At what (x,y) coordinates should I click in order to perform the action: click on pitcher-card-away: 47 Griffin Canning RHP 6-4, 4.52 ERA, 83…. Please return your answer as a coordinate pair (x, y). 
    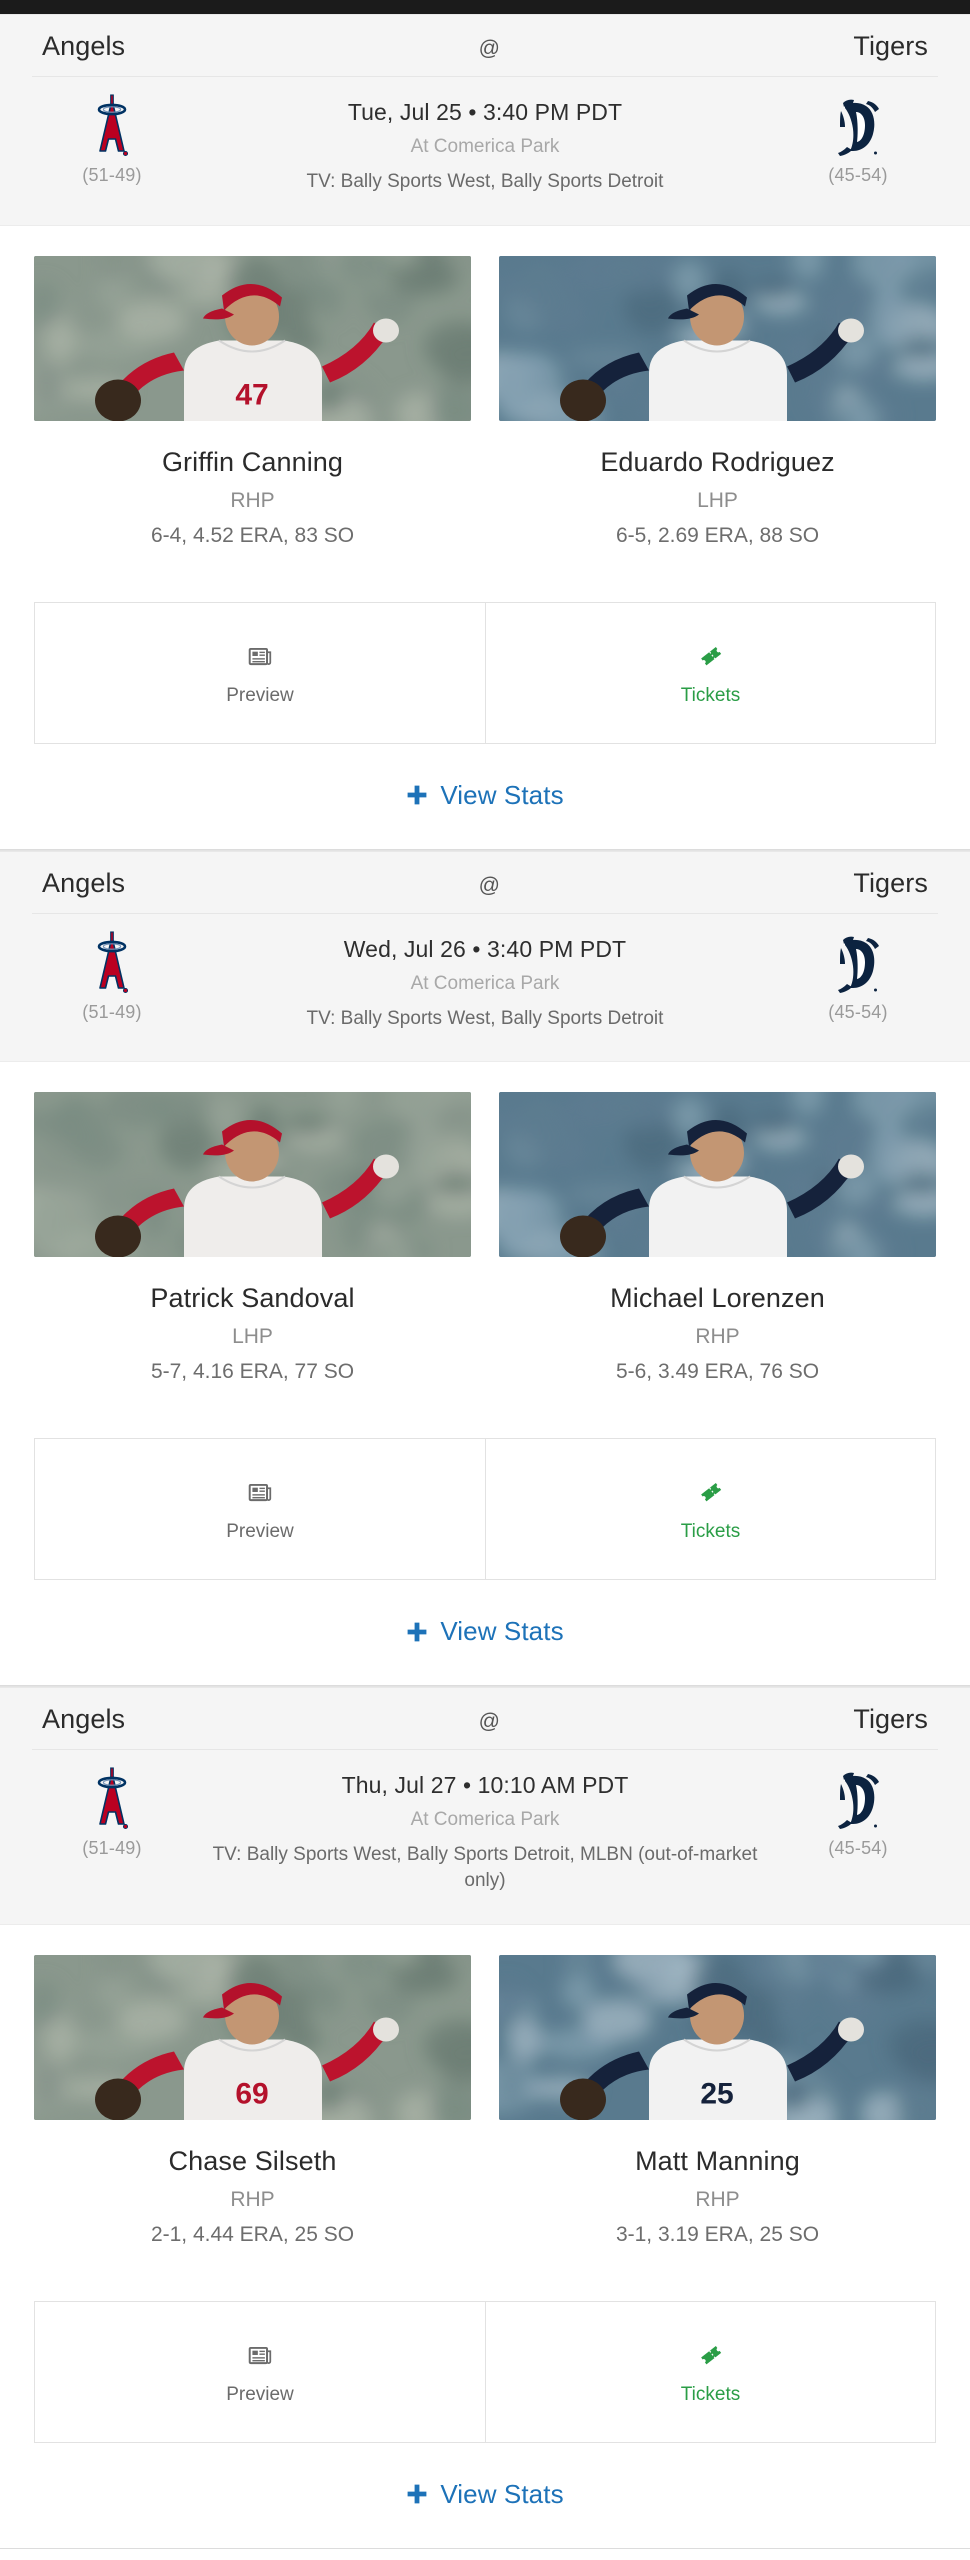
    Looking at the image, I should click on (252, 401).